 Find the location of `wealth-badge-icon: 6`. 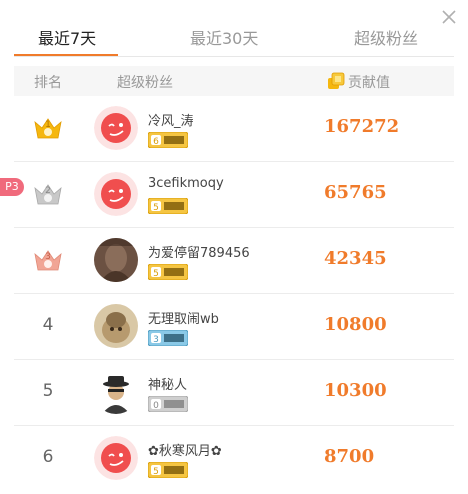

wealth-badge-icon: 6 is located at coordinates (168, 140).